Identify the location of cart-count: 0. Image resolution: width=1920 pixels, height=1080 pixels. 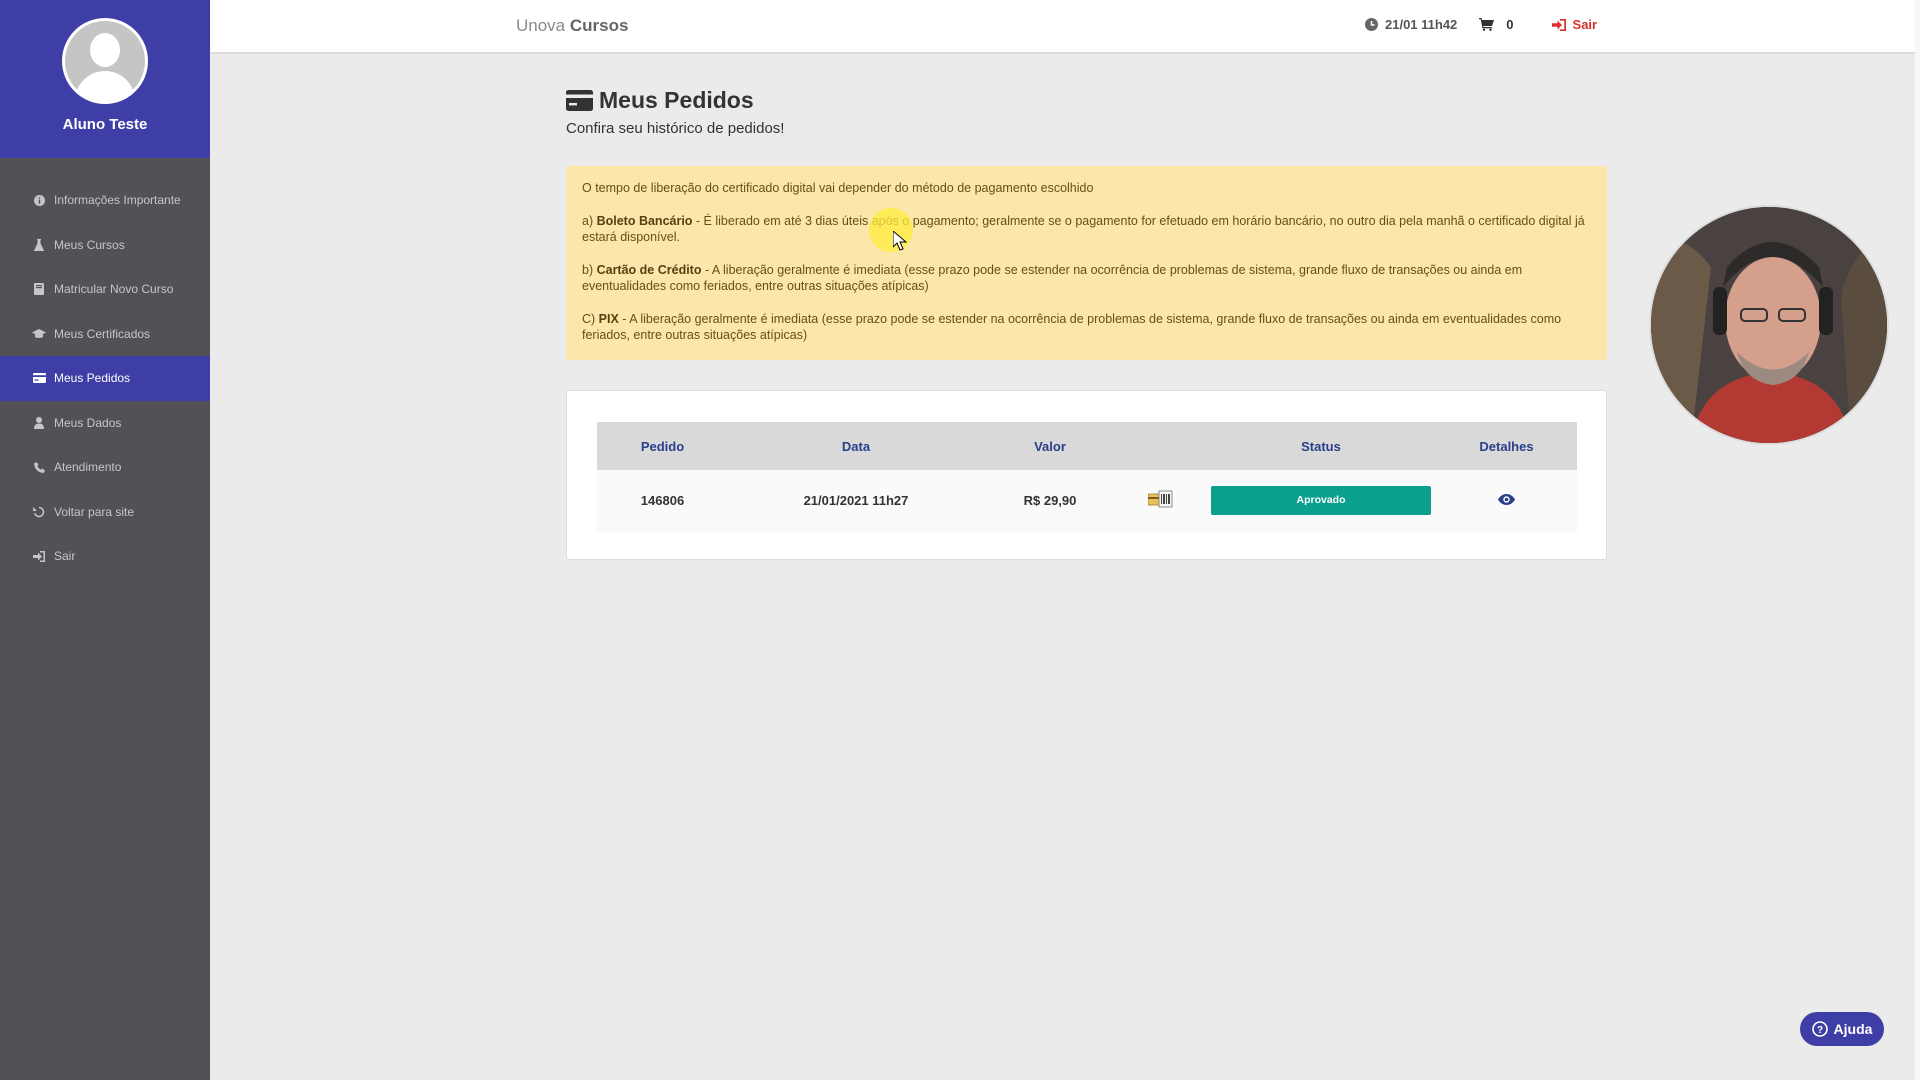
(1510, 24).